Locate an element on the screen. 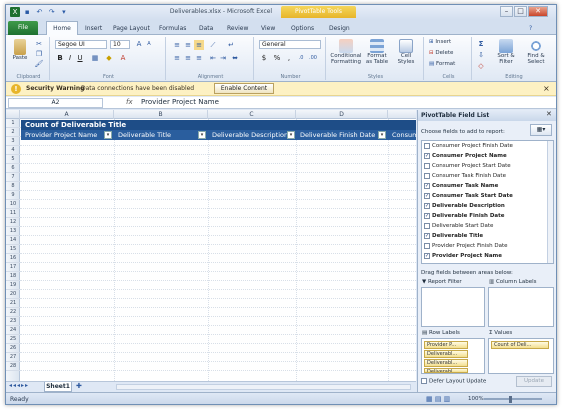  grow-font-icon: A is located at coordinates (139, 44).